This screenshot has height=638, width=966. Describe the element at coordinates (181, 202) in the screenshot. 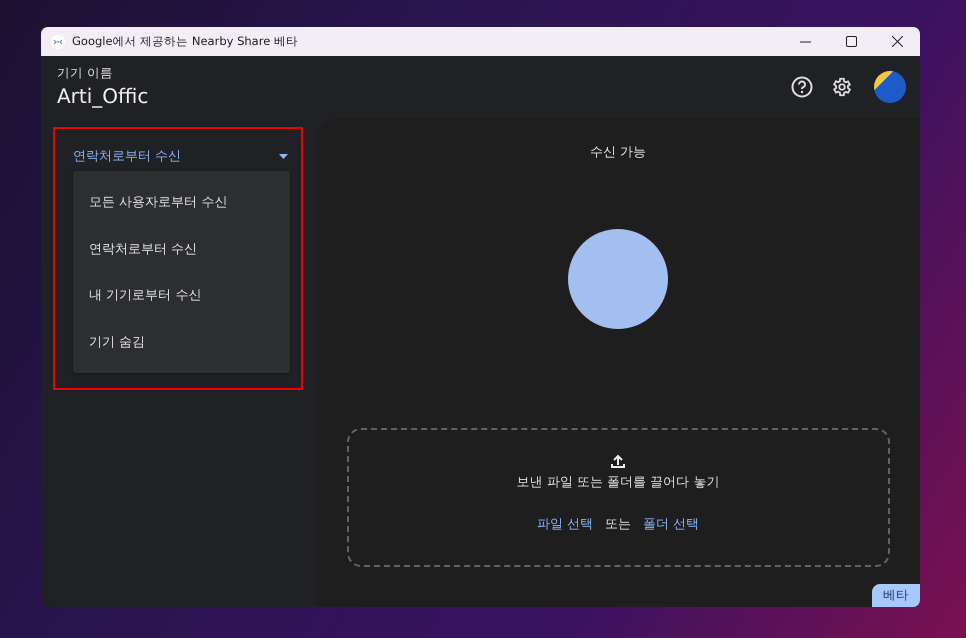

I see `dropdown-option: 모든 사용자로부터 수신` at that location.